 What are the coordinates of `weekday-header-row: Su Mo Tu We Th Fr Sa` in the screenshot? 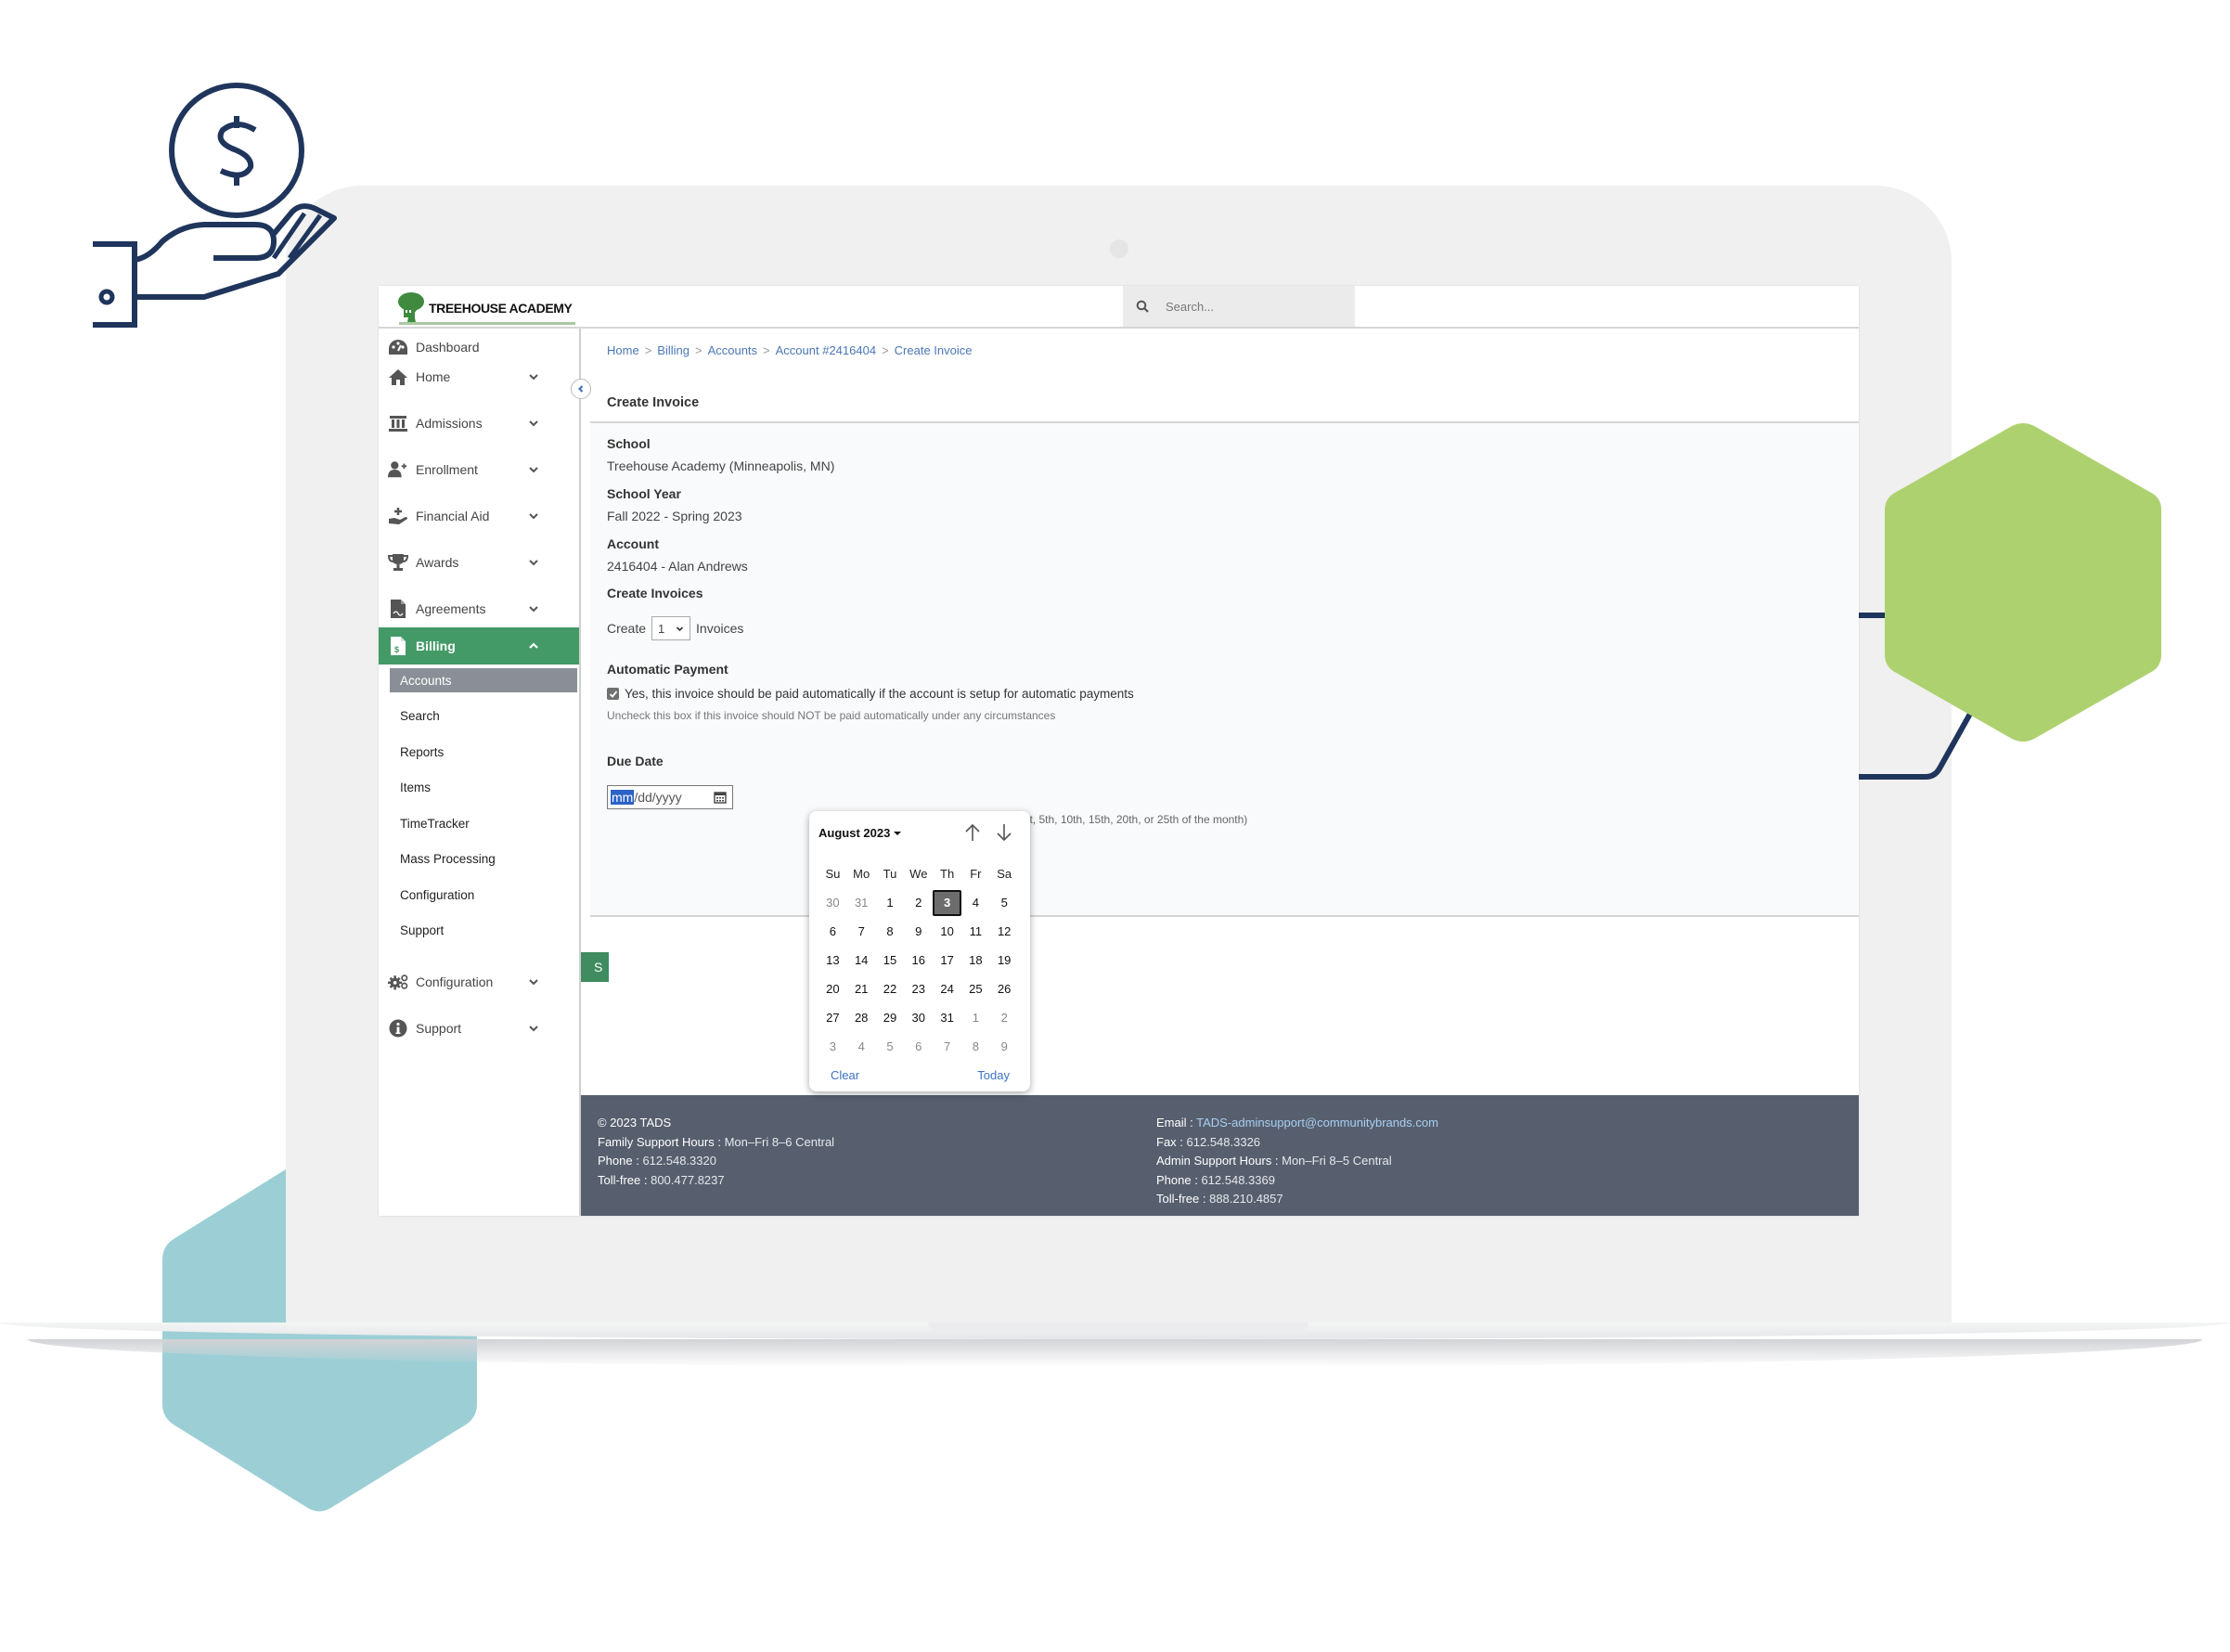 It's located at (919, 873).